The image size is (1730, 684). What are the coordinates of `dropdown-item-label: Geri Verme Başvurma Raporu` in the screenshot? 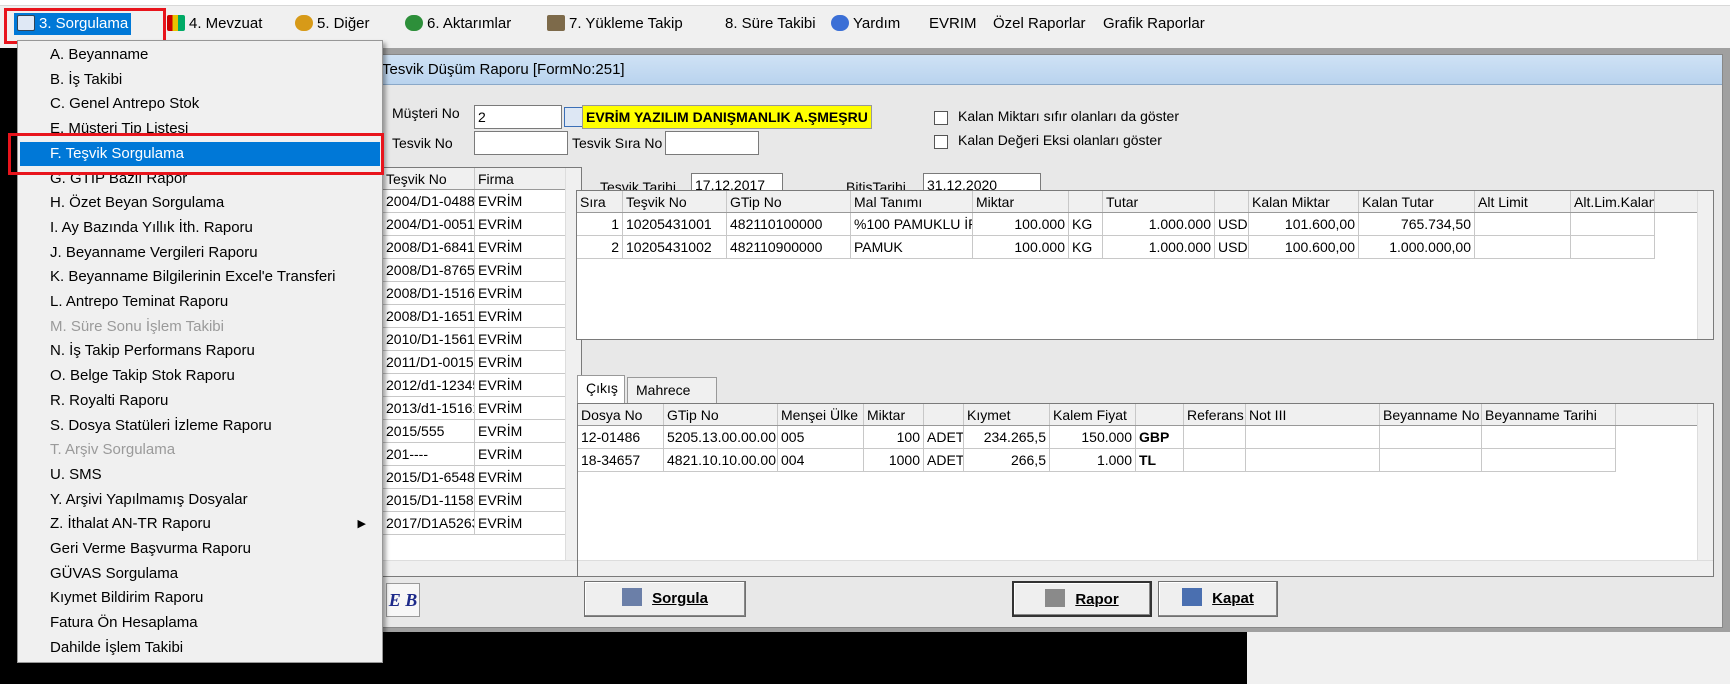 It's located at (150, 548).